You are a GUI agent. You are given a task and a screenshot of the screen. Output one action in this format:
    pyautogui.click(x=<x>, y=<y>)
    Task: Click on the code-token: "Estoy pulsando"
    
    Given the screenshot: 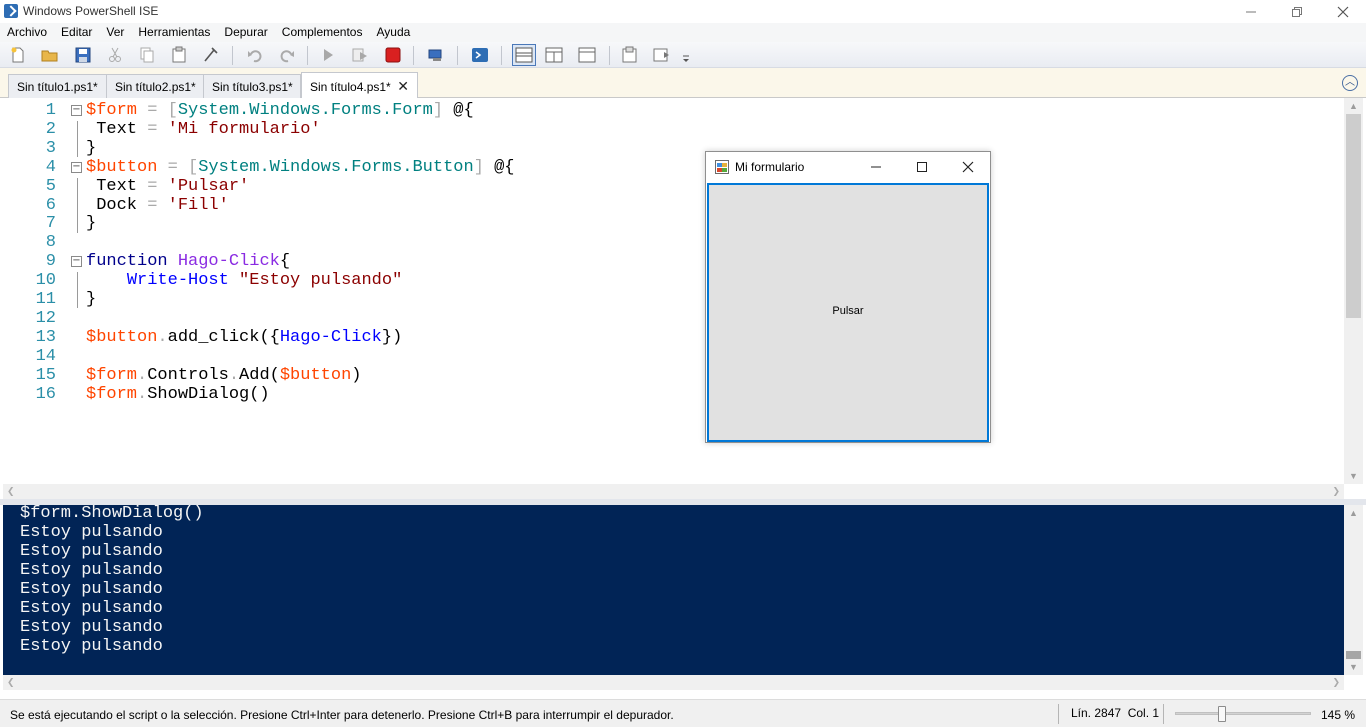 What is the action you would take?
    pyautogui.click(x=321, y=280)
    